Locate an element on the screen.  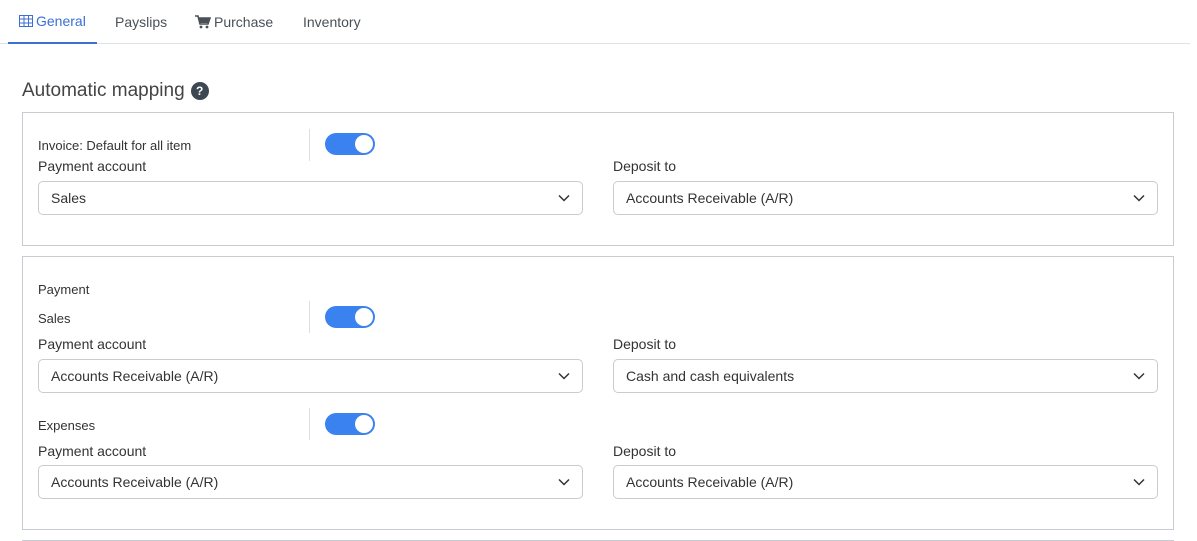
cart-icon is located at coordinates (203, 22).